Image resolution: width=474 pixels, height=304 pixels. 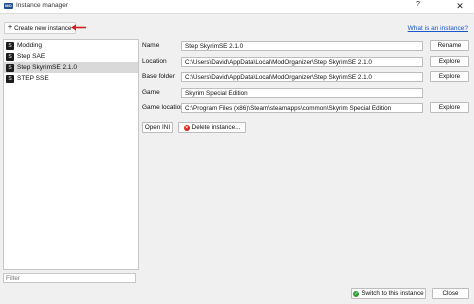 I want to click on create-instance-button: + Create new instance, so click(x=40, y=28).